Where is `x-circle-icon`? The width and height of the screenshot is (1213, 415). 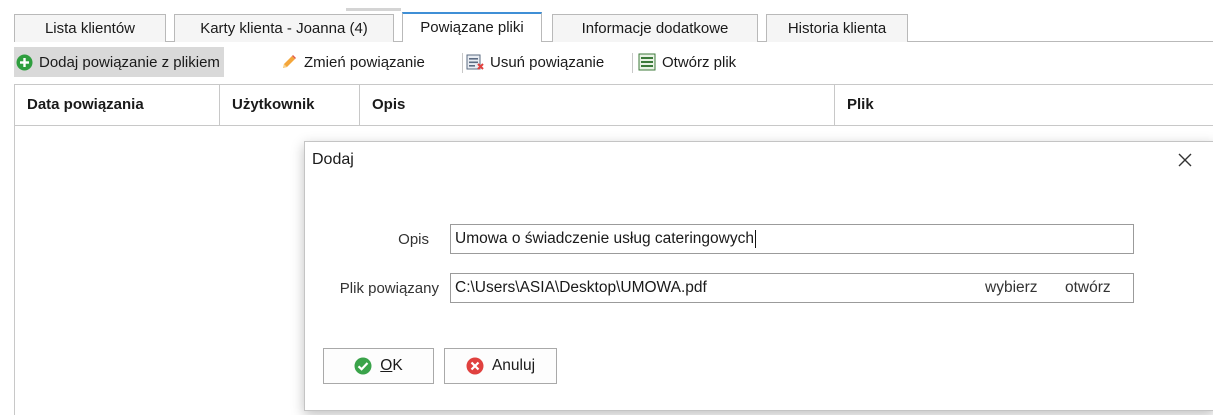
x-circle-icon is located at coordinates (475, 366).